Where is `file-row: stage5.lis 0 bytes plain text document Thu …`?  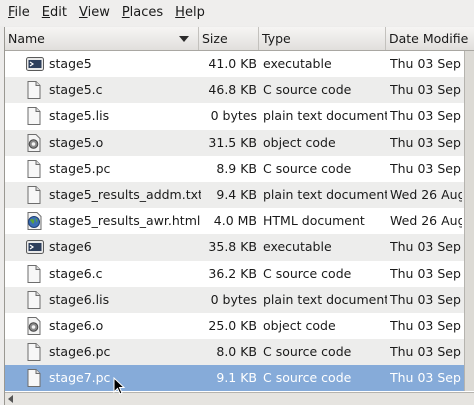
file-row: stage5.lis 0 bytes plain text document Thu … is located at coordinates (239, 116).